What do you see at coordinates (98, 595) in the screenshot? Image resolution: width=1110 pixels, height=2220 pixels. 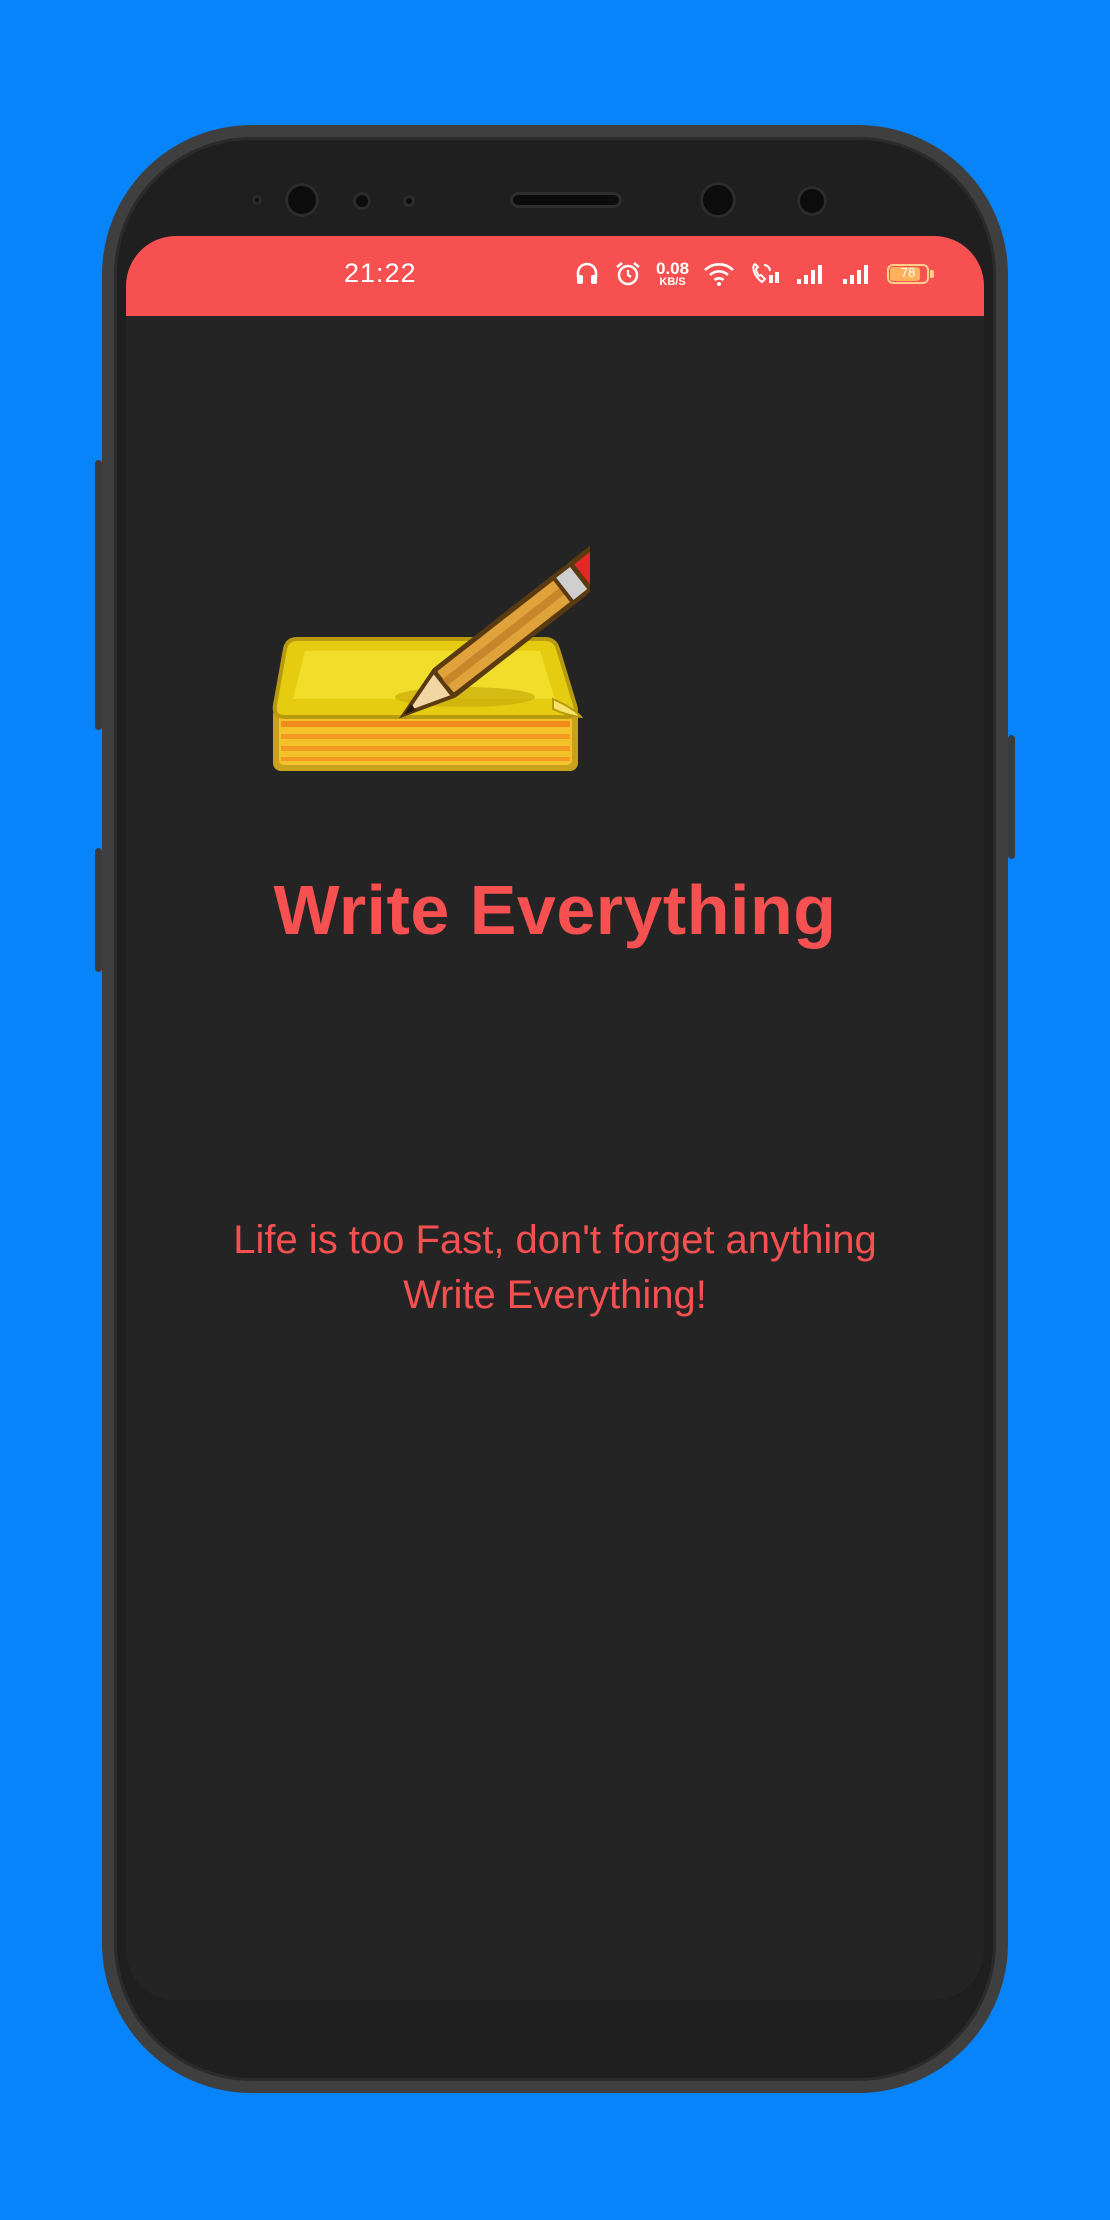 I see `volume-up-button` at bounding box center [98, 595].